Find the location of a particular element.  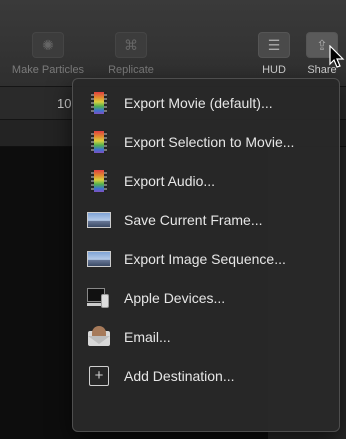

cursor-icon is located at coordinates (337, 56).